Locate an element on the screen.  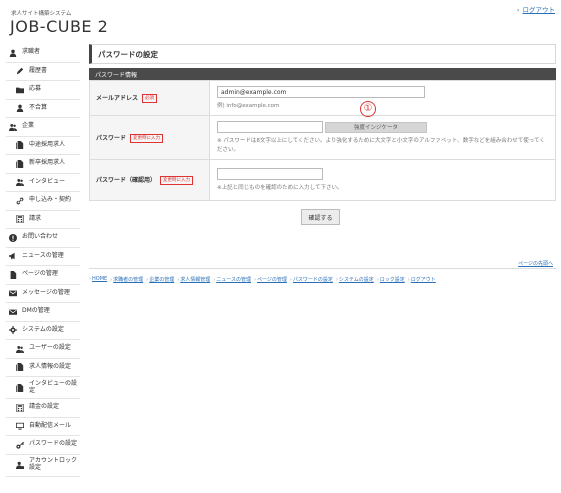
sidebar-item: パスワードの設定 is located at coordinates (43, 445).